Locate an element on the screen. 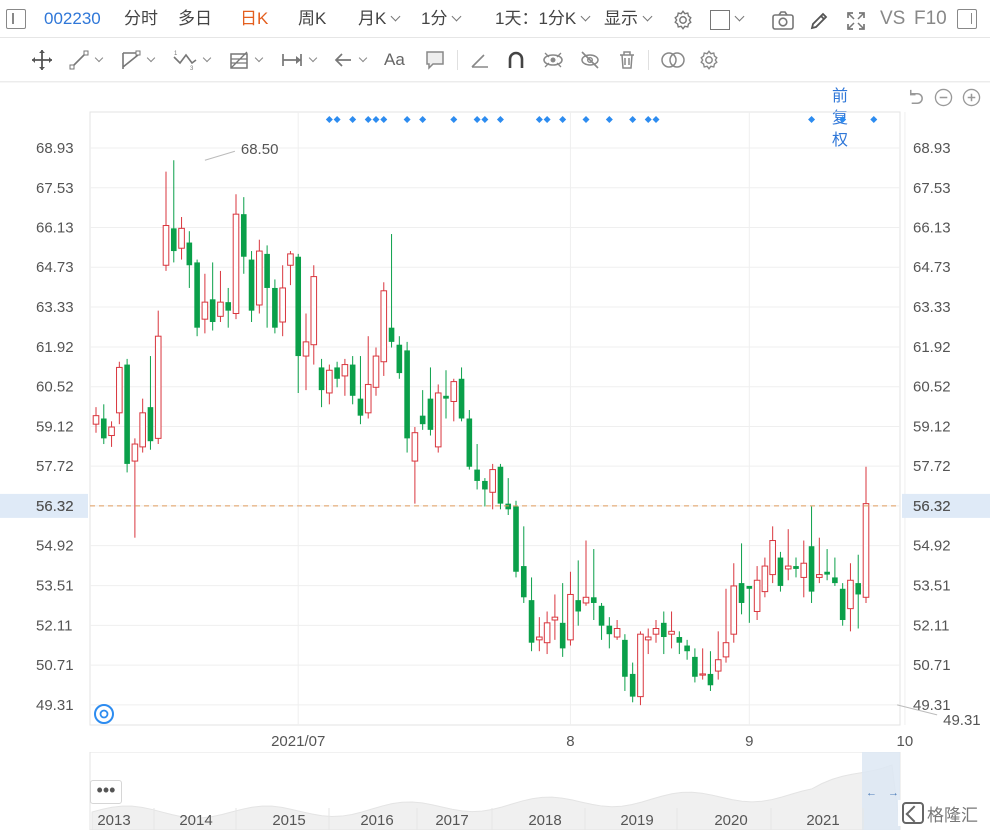  navigator-year-label: 2016 is located at coordinates (376, 820).